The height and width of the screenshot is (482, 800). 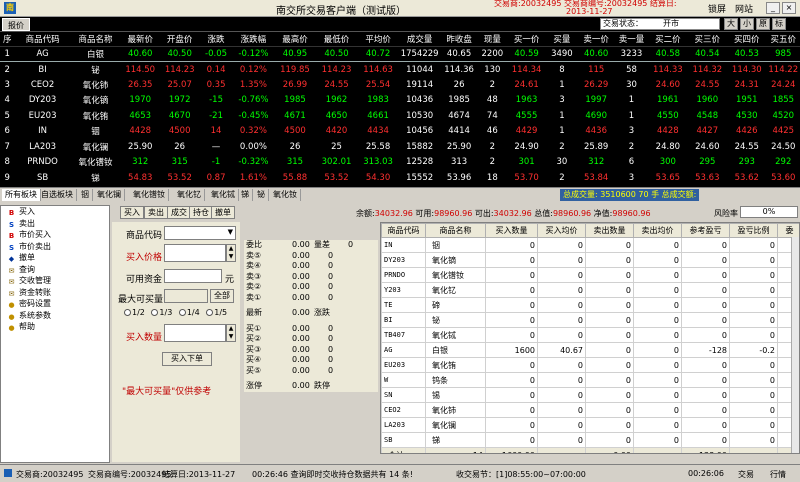 I want to click on positions-col-header: 委, so click(x=788, y=230).